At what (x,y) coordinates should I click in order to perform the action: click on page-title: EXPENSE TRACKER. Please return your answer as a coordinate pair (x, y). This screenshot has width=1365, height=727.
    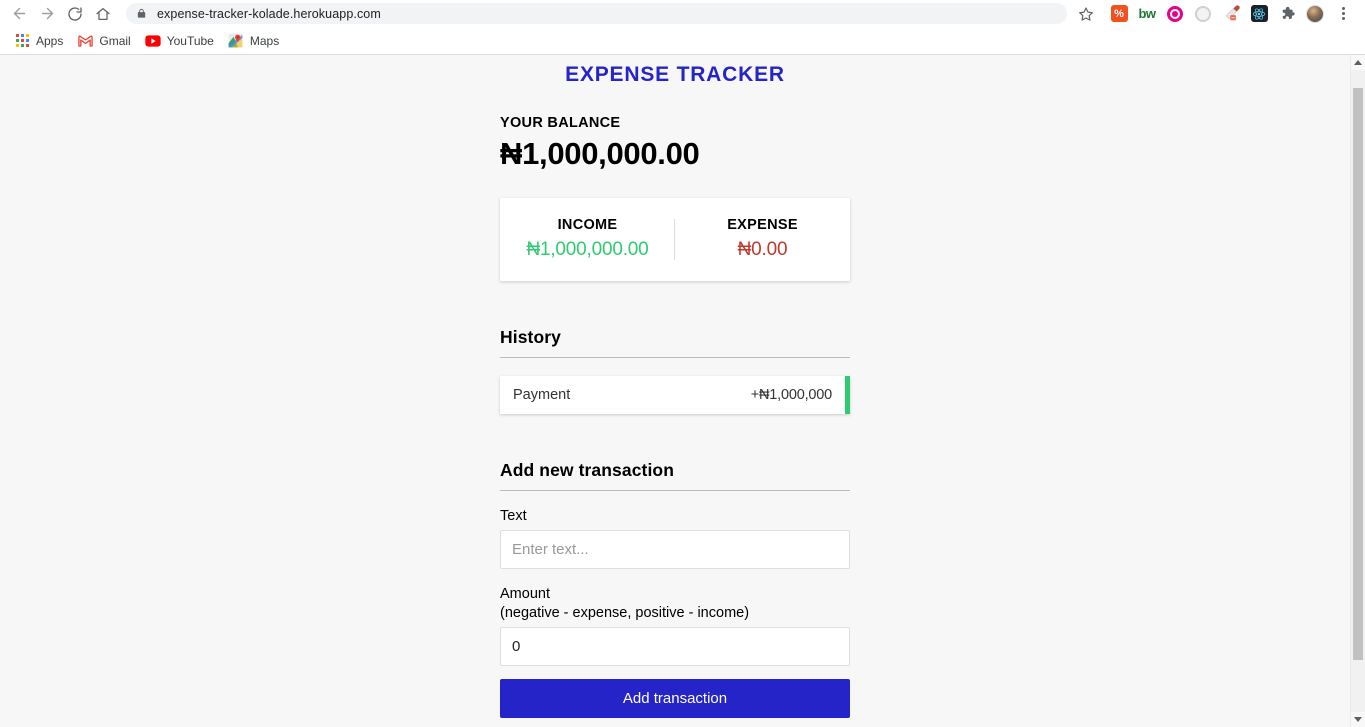
    Looking at the image, I should click on (675, 74).